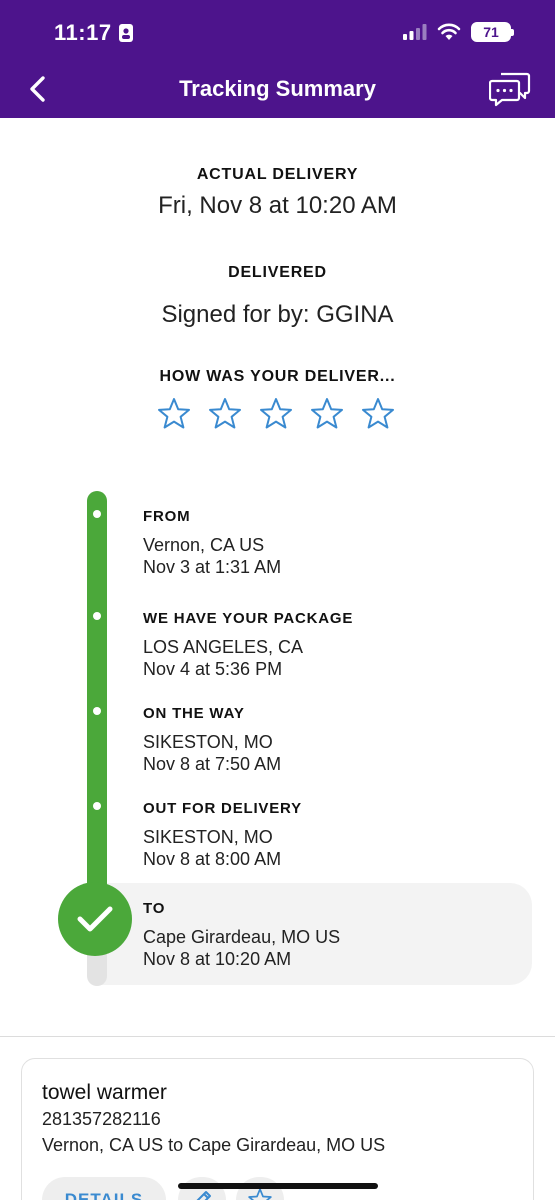  What do you see at coordinates (277, 88) in the screenshot?
I see `page-title: Tracking Summary` at bounding box center [277, 88].